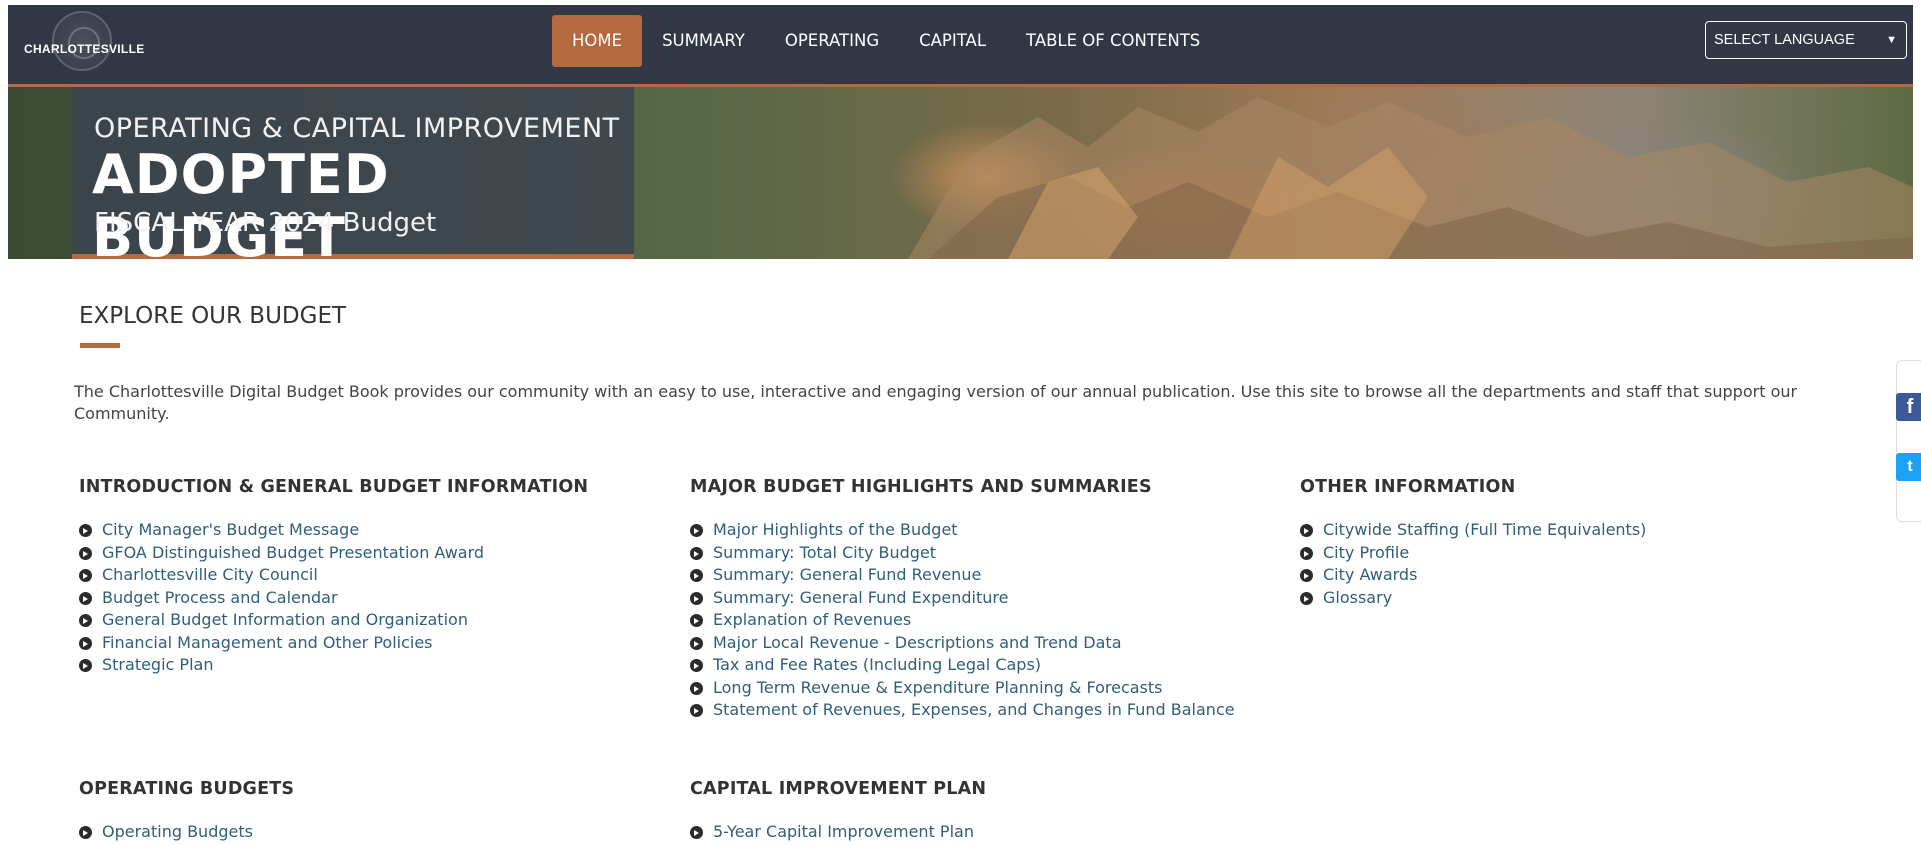 This screenshot has width=1921, height=845. Describe the element at coordinates (1357, 597) in the screenshot. I see `link-text: Glossary` at that location.